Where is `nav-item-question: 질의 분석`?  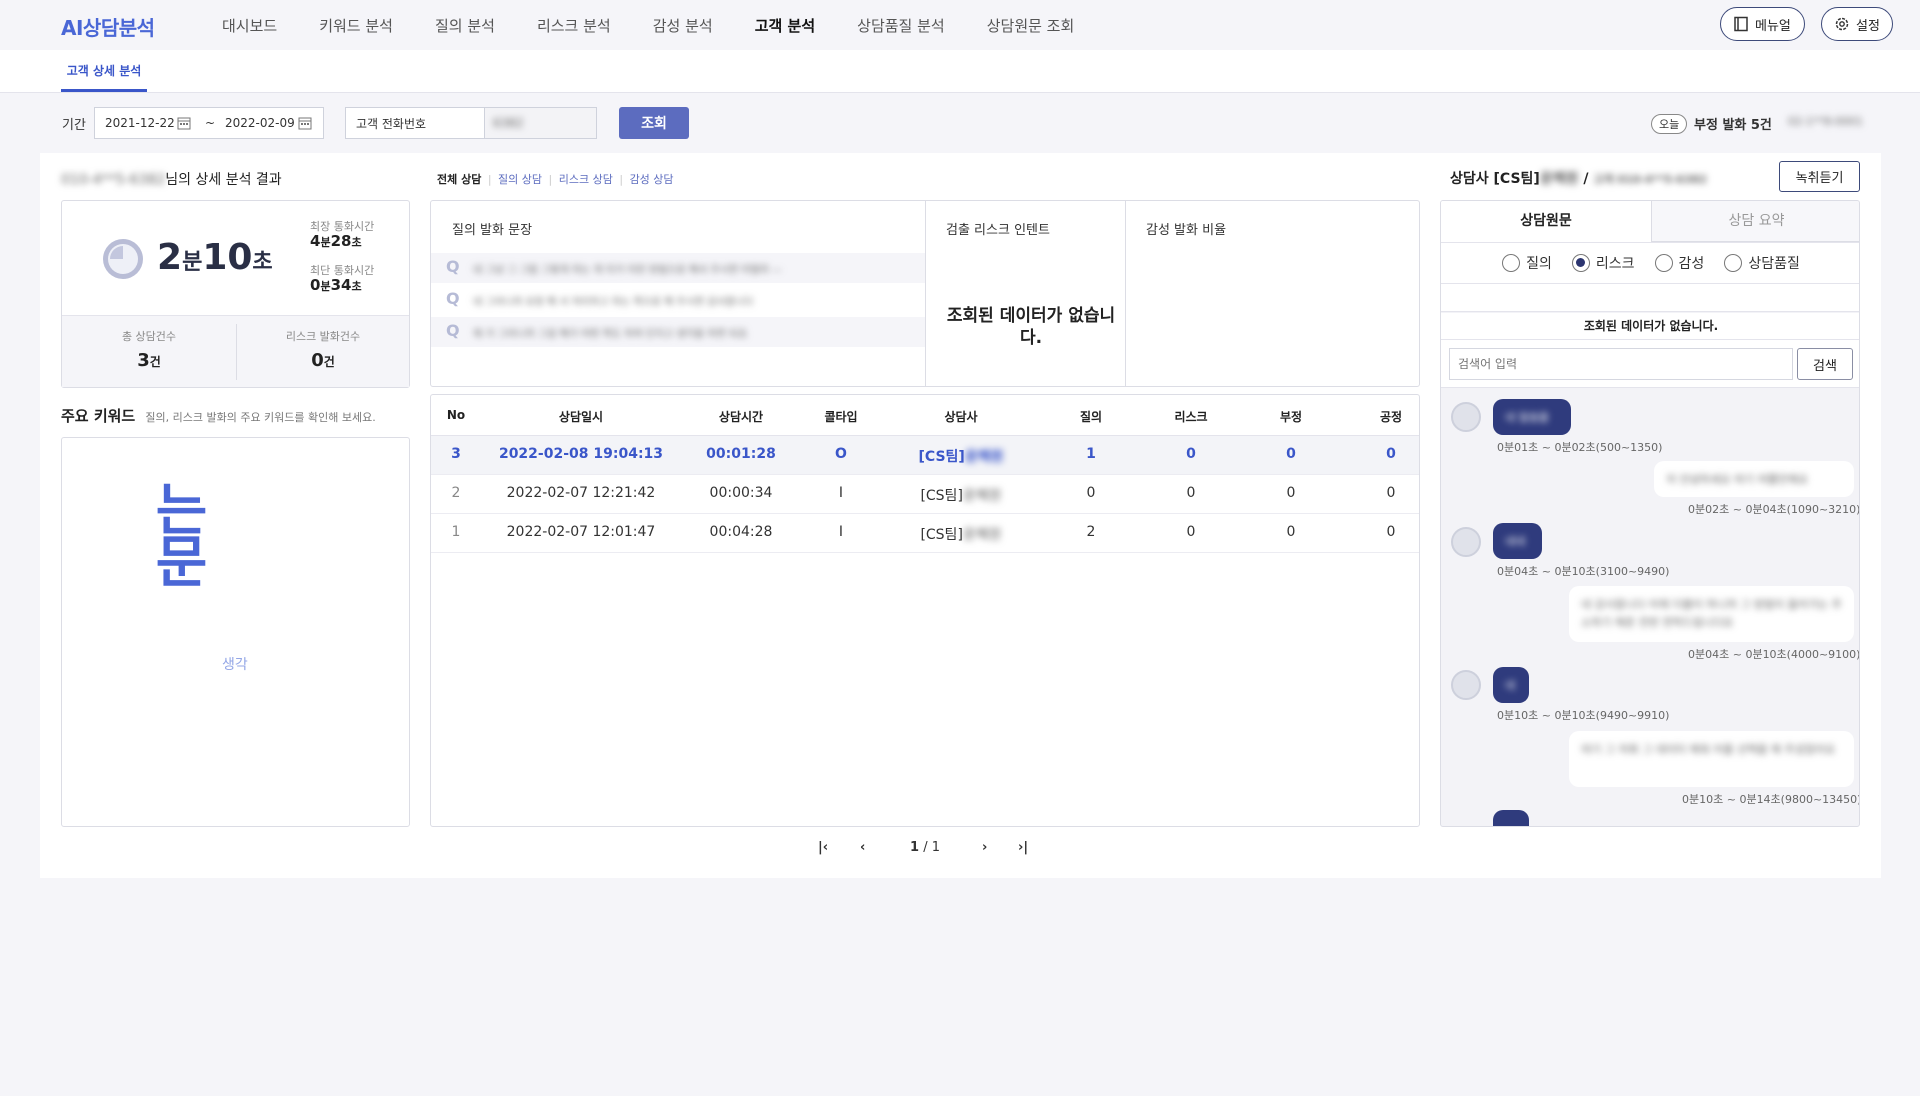
nav-item-question: 질의 분석 is located at coordinates (465, 25).